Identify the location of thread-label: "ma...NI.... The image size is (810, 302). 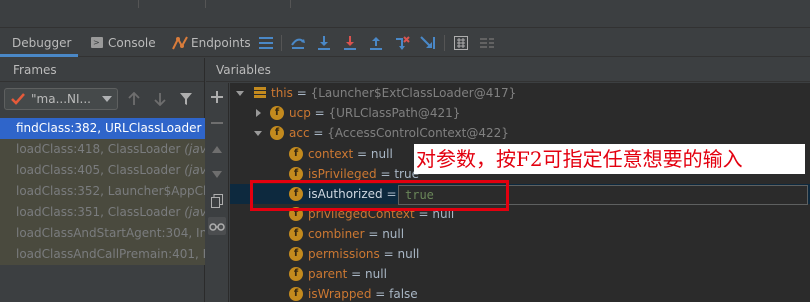
(61, 99).